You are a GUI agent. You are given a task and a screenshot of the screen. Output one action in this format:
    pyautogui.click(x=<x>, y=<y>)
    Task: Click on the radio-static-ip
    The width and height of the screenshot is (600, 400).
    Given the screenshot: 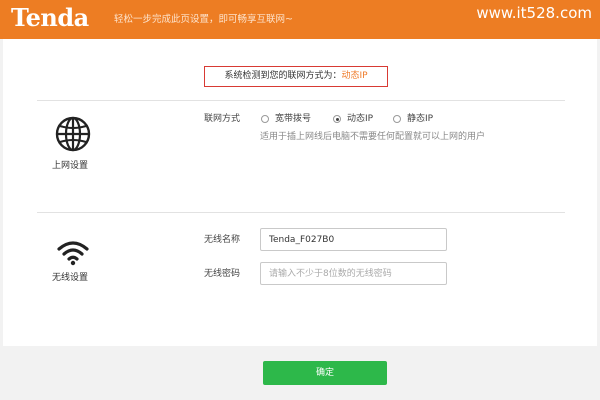 What is the action you would take?
    pyautogui.click(x=397, y=119)
    